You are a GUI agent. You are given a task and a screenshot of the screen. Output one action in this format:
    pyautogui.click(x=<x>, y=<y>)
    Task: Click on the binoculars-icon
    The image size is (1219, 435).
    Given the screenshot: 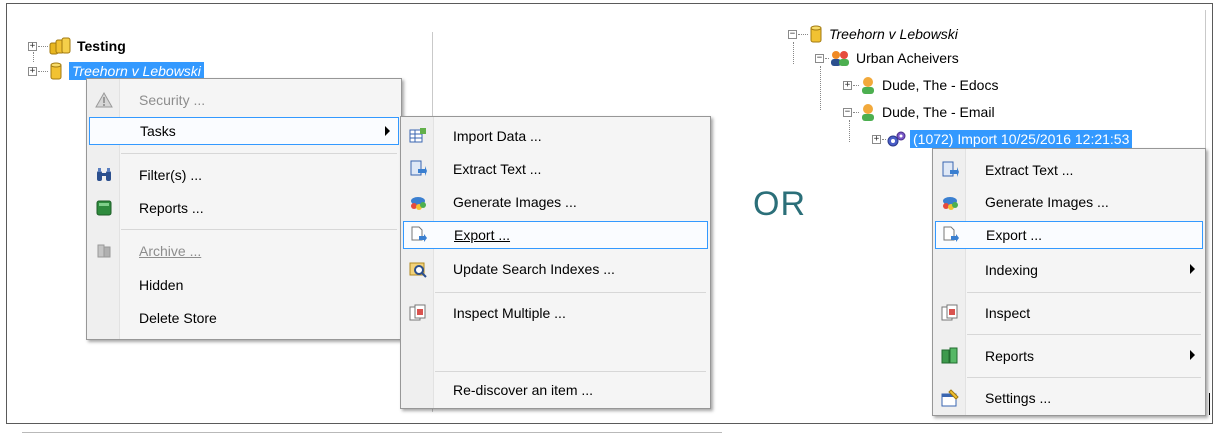 What is the action you would take?
    pyautogui.click(x=104, y=175)
    